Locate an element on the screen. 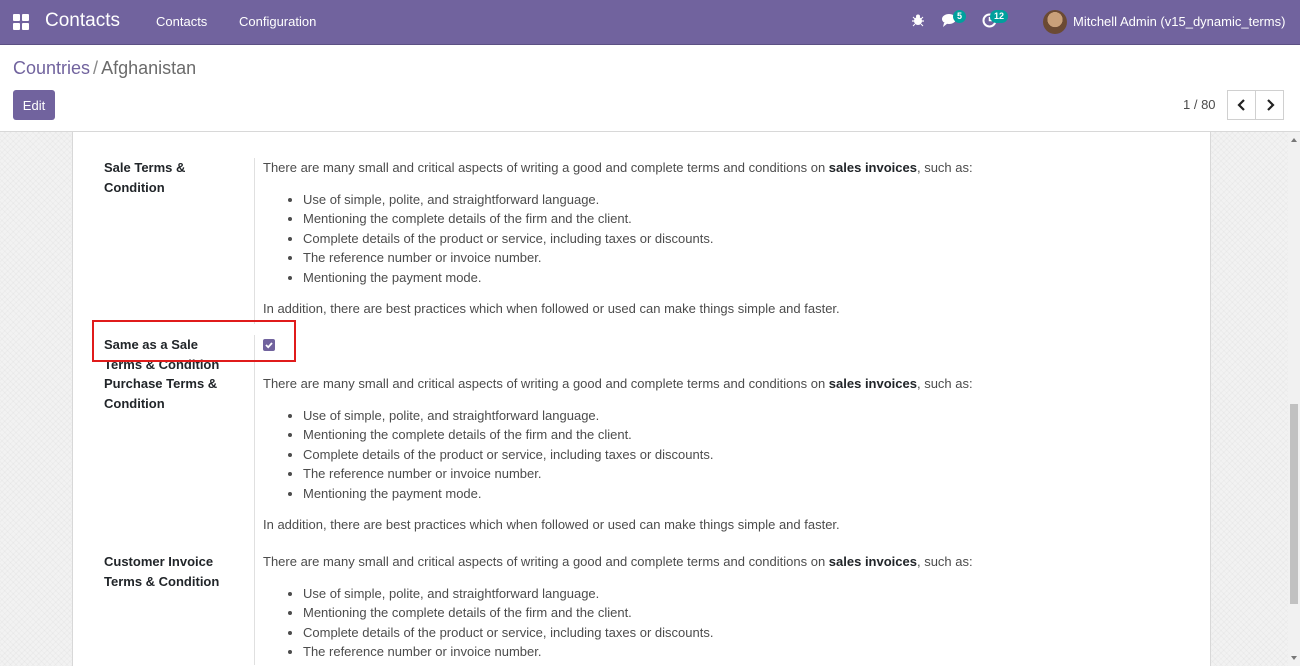 Image resolution: width=1300 pixels, height=666 pixels. app-menu-icon is located at coordinates (21, 22).